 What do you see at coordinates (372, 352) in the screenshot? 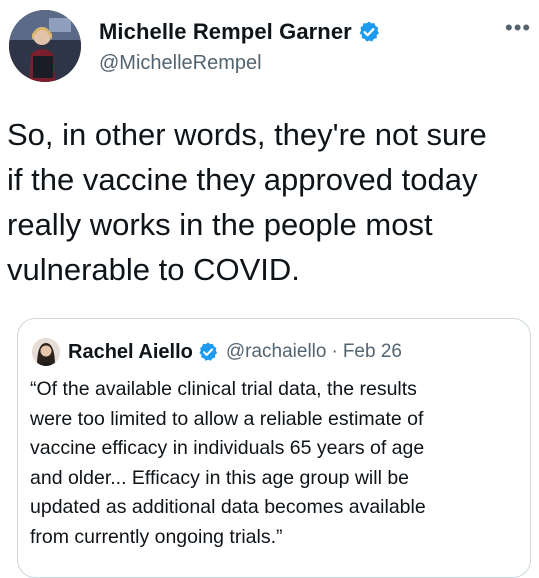
I see `quoted-tweet-date: Feb 26` at bounding box center [372, 352].